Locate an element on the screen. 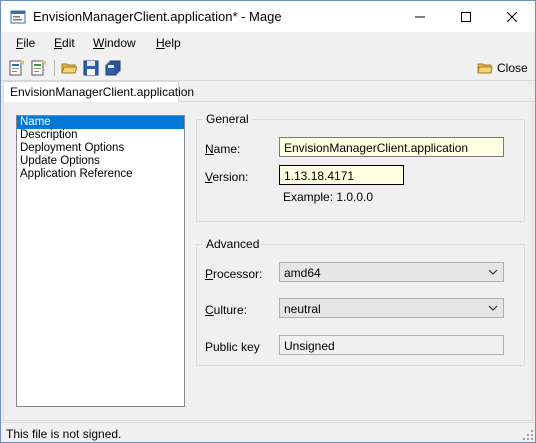 This screenshot has height=443, width=536. menu-edit: Edit is located at coordinates (64, 43).